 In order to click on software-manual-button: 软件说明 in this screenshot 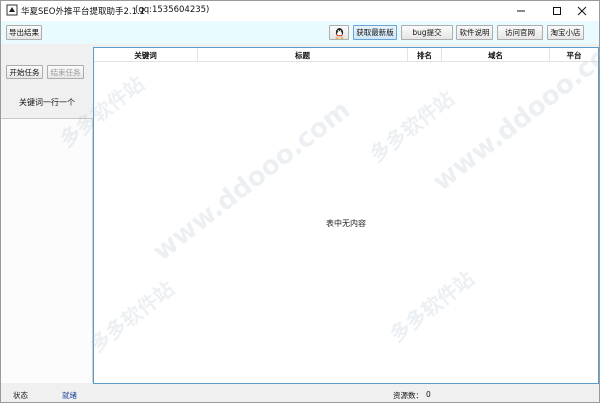, I will do `click(474, 32)`.